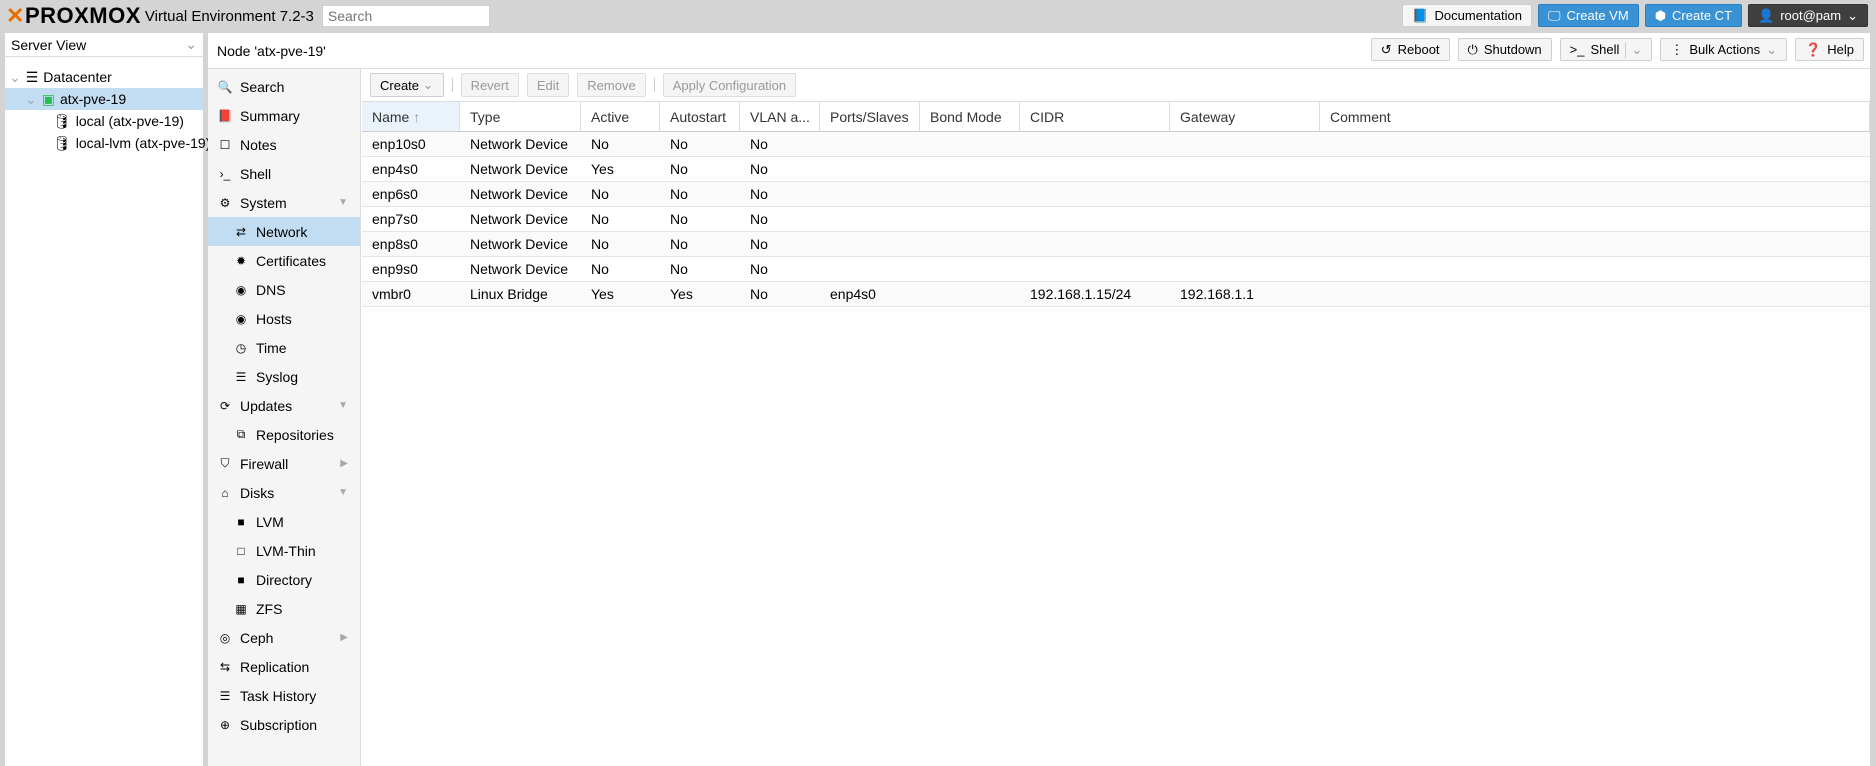 This screenshot has height=766, width=1876. What do you see at coordinates (509, 294) in the screenshot?
I see `table-cell: Linux Bridge` at bounding box center [509, 294].